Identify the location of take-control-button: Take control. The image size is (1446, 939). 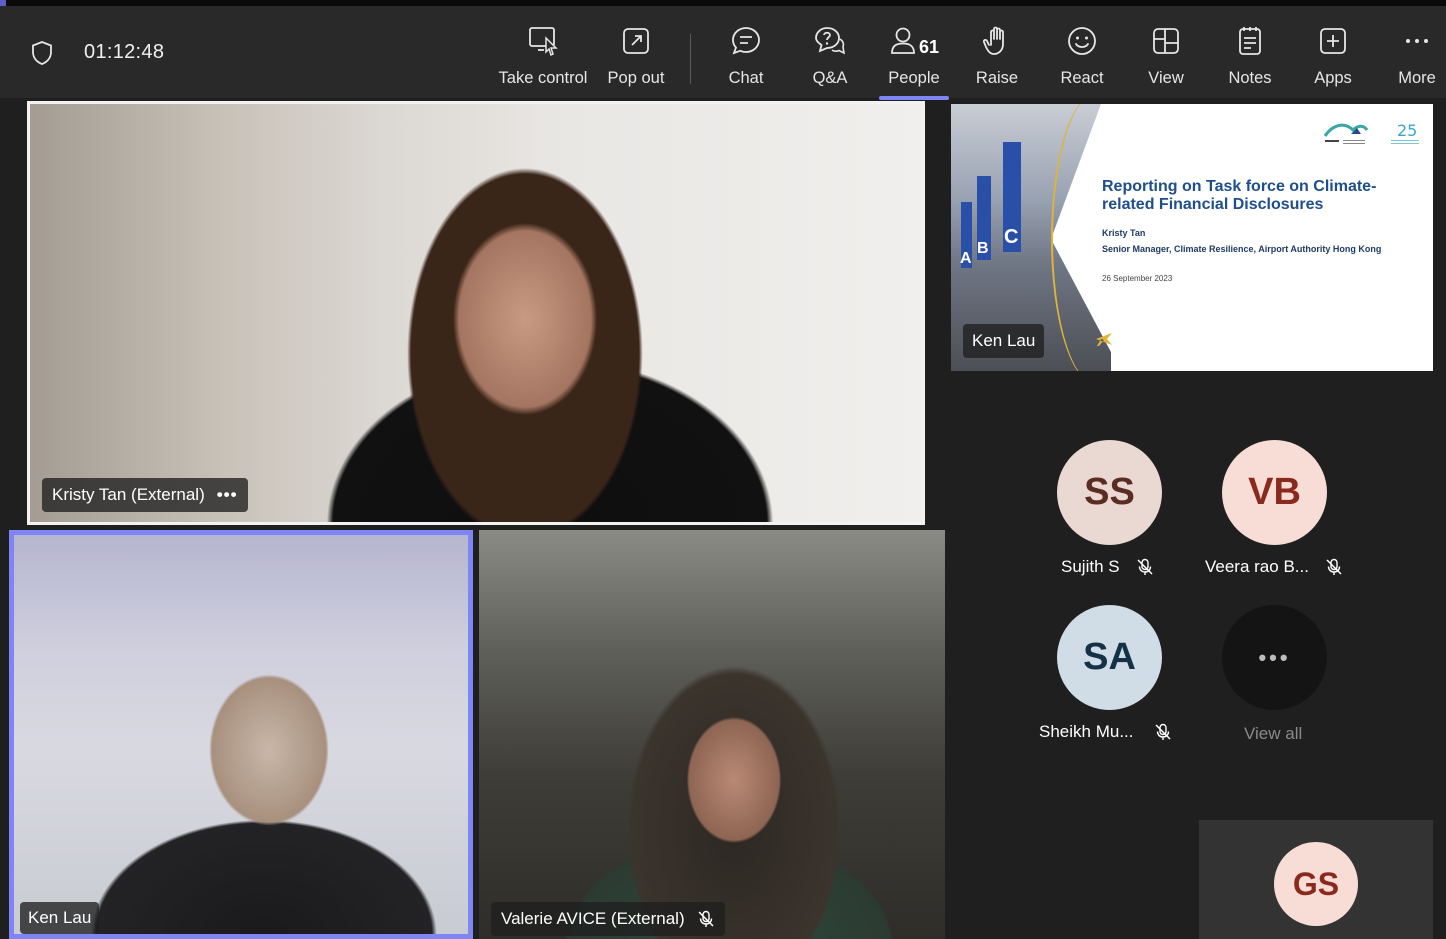
(543, 58).